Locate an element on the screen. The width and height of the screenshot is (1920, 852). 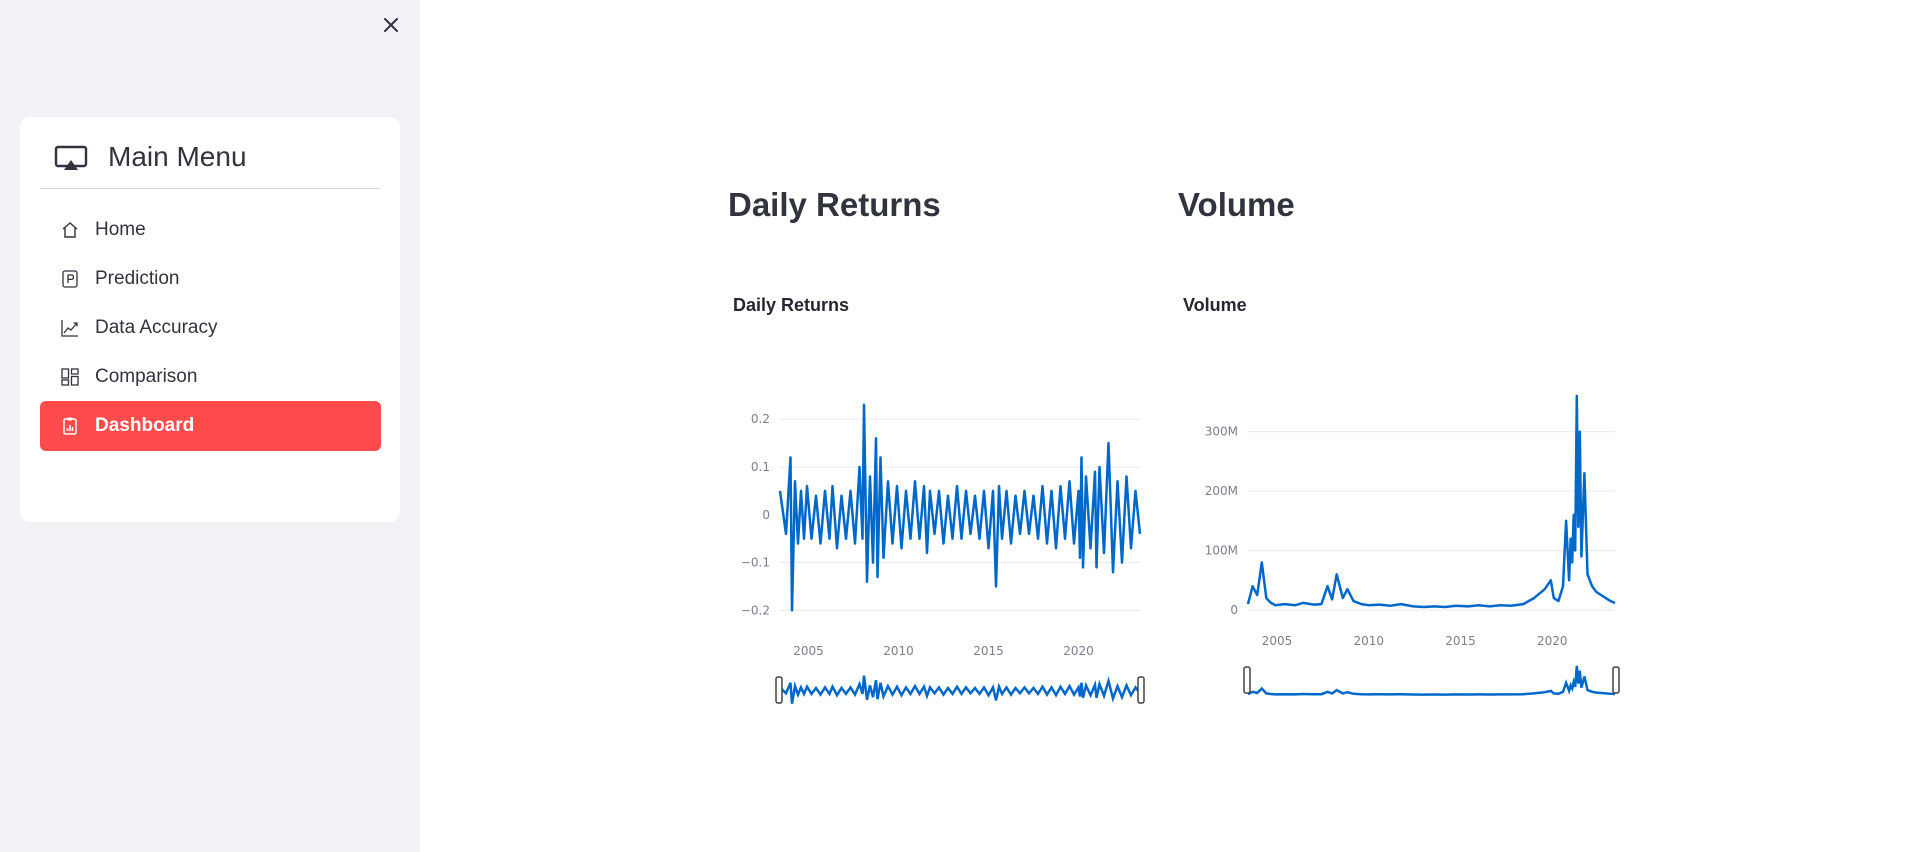
sidebar-item-label: Comparison is located at coordinates (146, 376).